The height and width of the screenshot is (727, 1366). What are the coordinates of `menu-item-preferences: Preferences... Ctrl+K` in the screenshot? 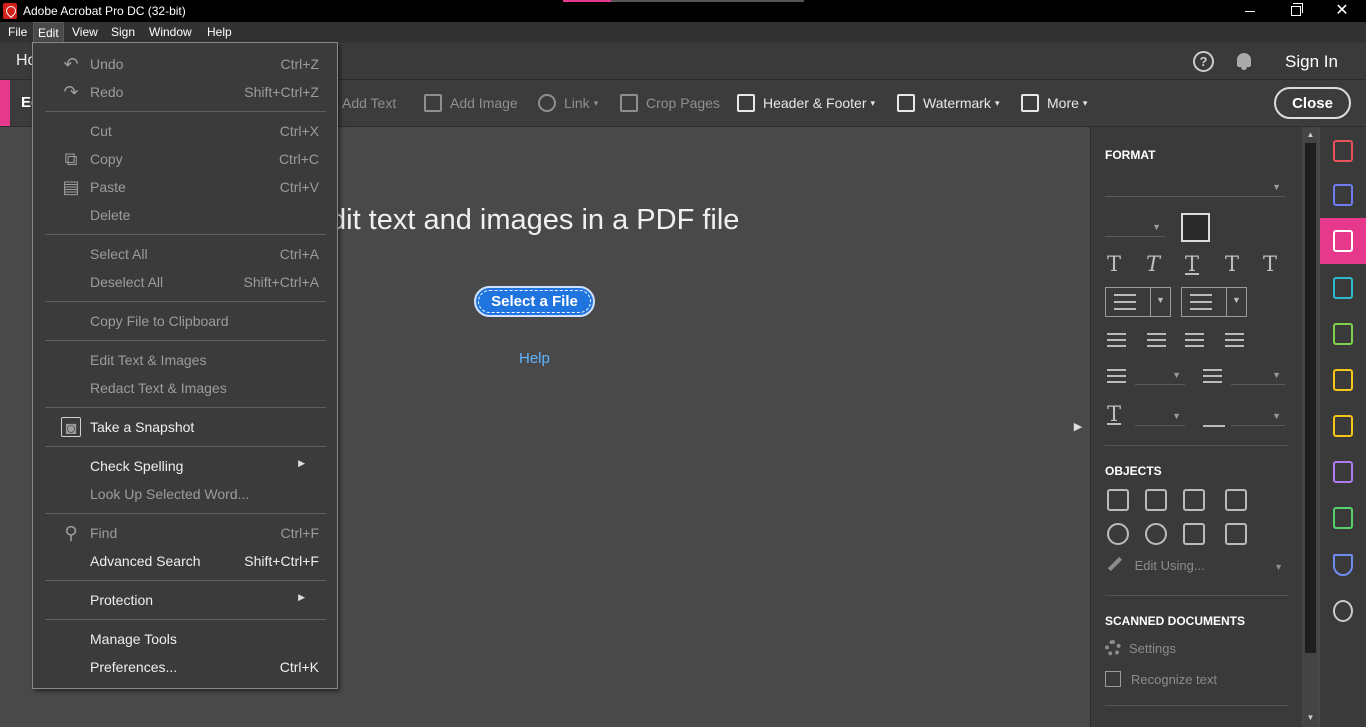 It's located at (185, 667).